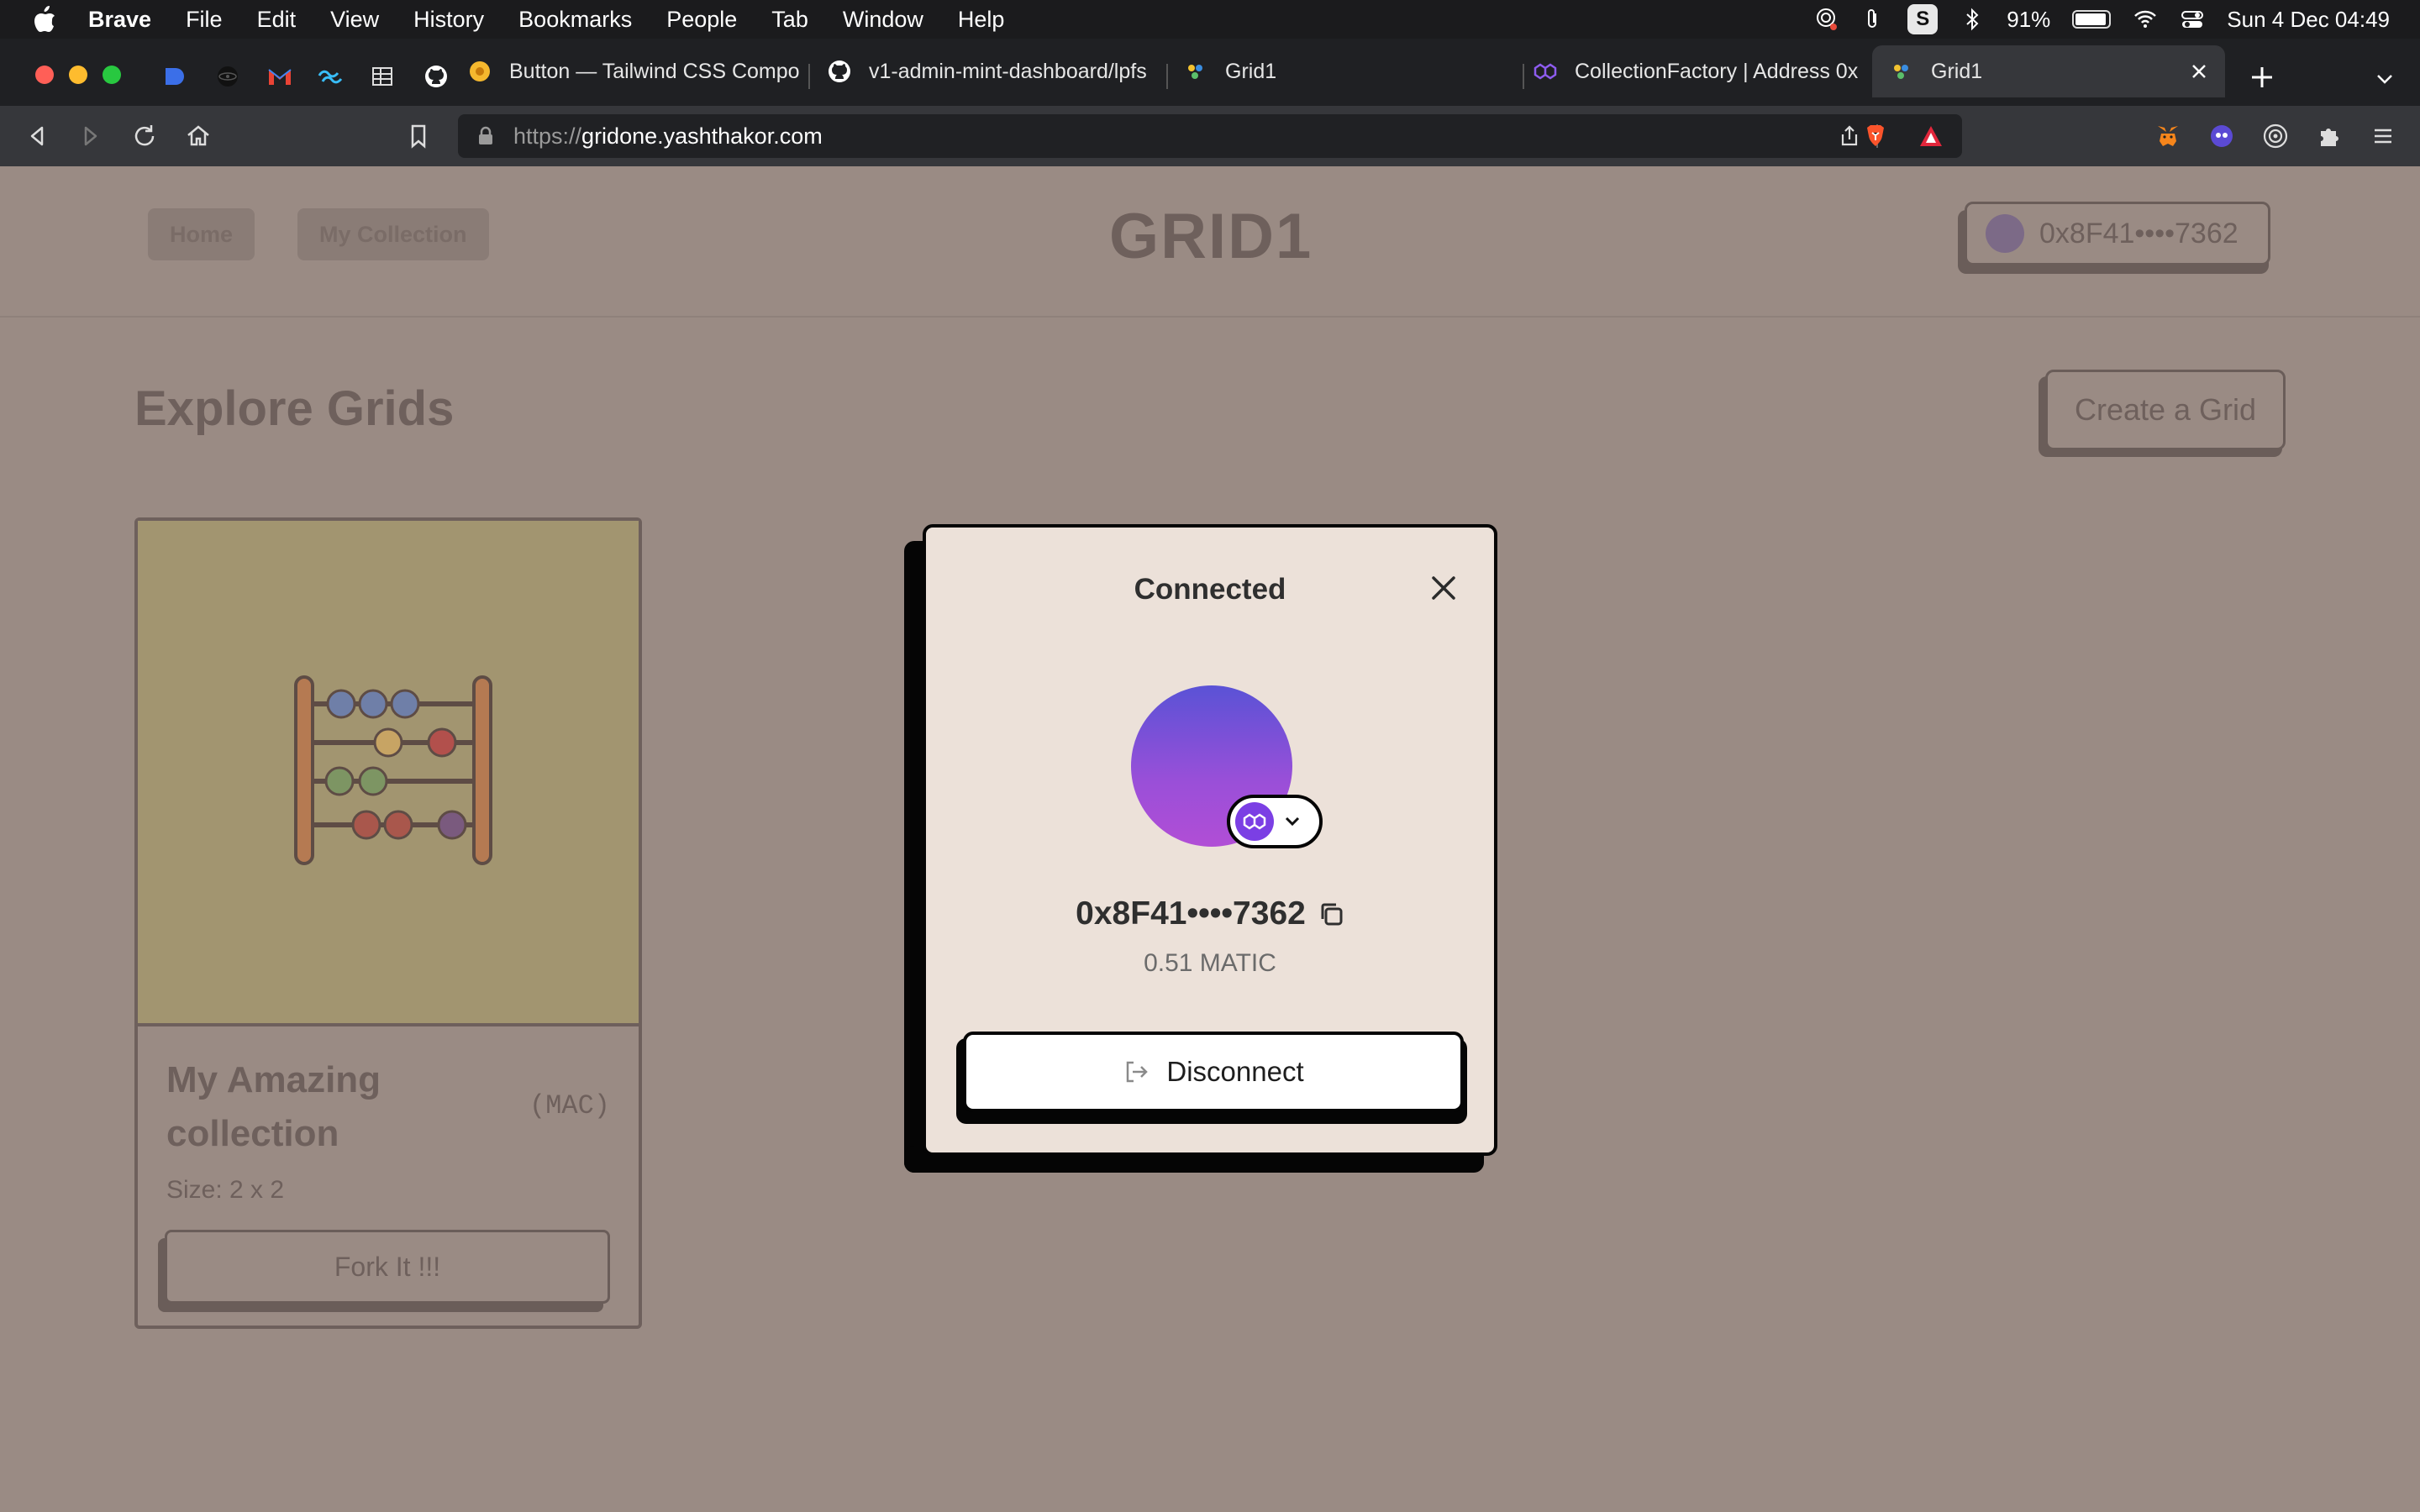  Describe the element at coordinates (294, 408) in the screenshot. I see `page-title: Explore Grids` at that location.